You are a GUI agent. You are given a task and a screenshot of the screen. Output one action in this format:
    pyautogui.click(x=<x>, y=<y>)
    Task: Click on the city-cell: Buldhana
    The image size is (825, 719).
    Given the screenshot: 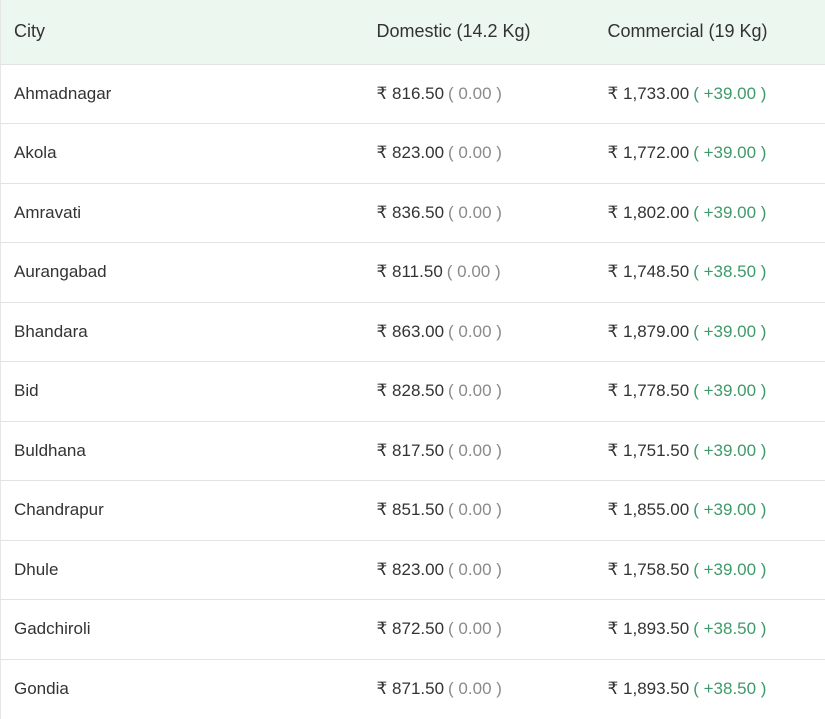 What is the action you would take?
    pyautogui.click(x=182, y=451)
    